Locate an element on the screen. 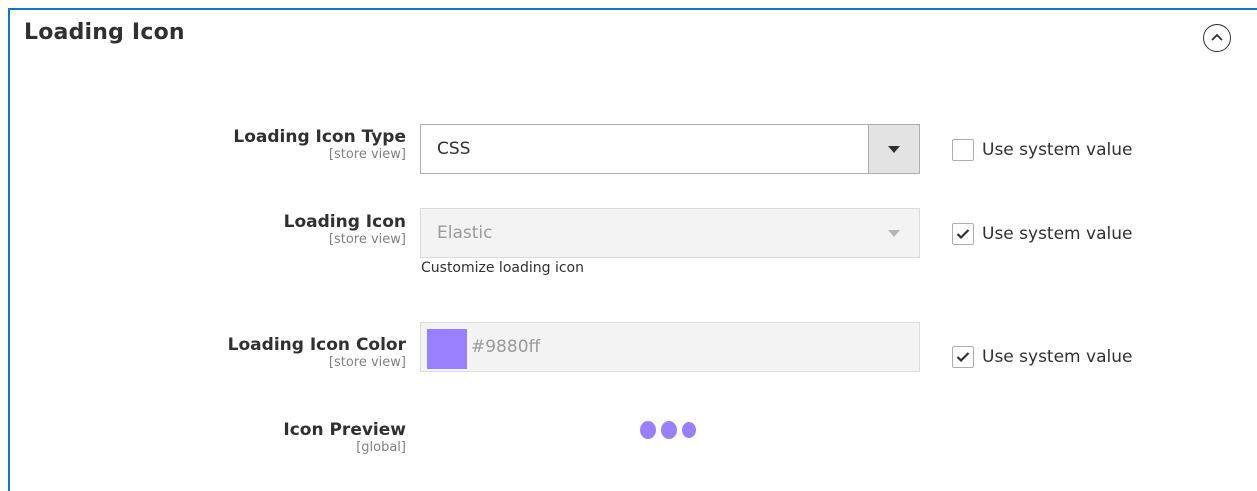 The height and width of the screenshot is (491, 1257). icon-label: Loading Icon is located at coordinates (344, 222).